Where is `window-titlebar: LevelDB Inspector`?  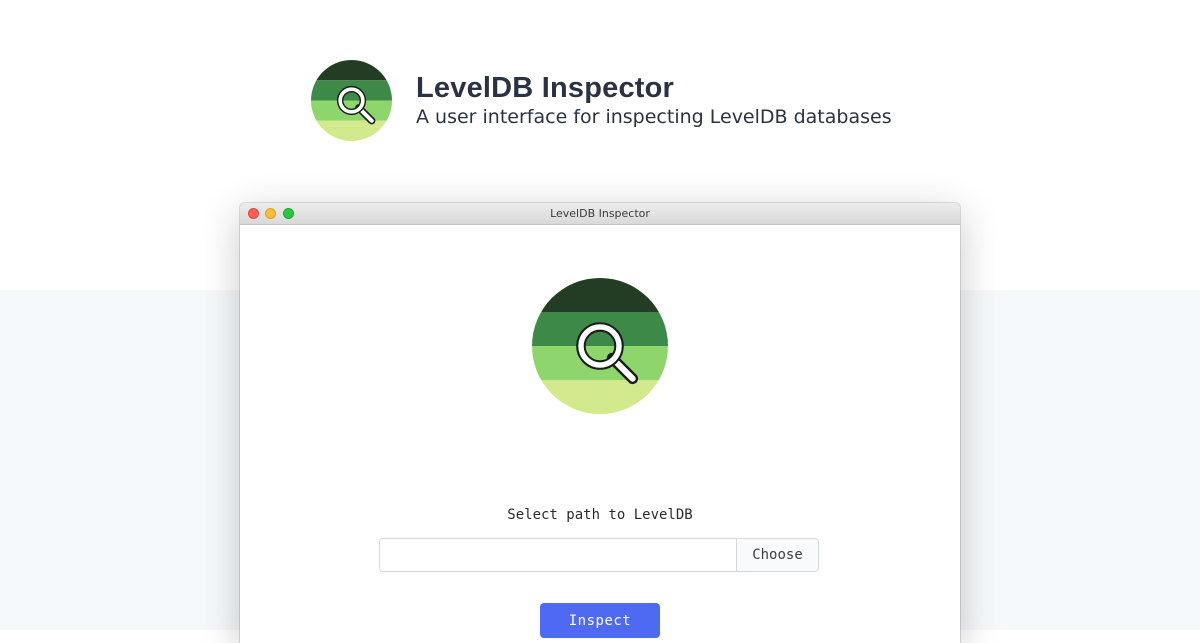
window-titlebar: LevelDB Inspector is located at coordinates (600, 214).